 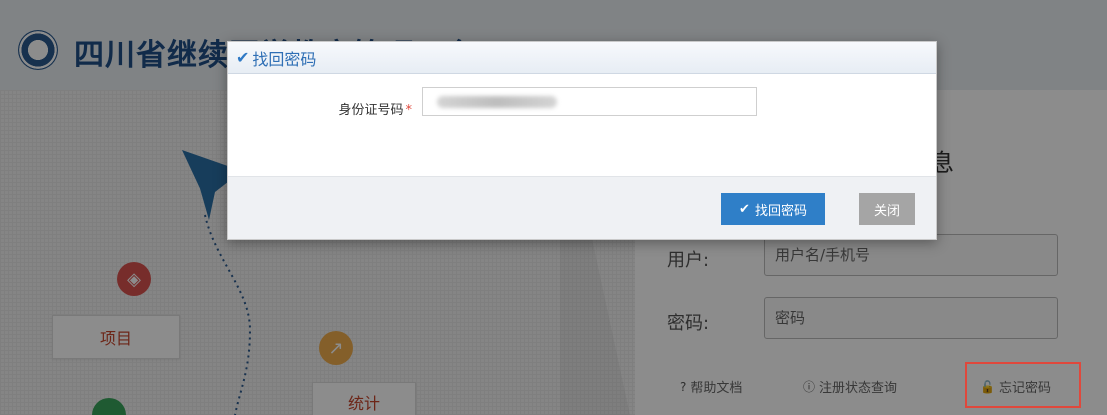 I want to click on required-mark: *, so click(x=409, y=110).